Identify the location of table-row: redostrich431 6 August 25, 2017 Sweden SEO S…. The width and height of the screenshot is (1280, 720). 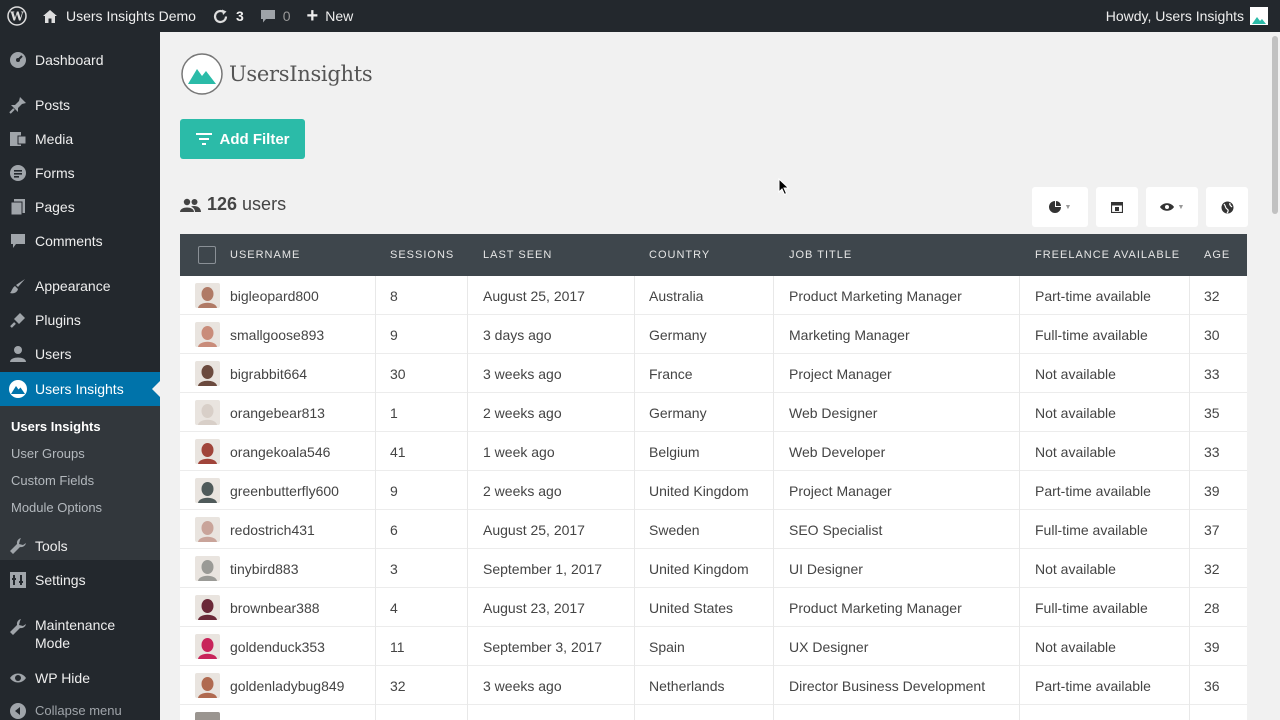
(713, 529).